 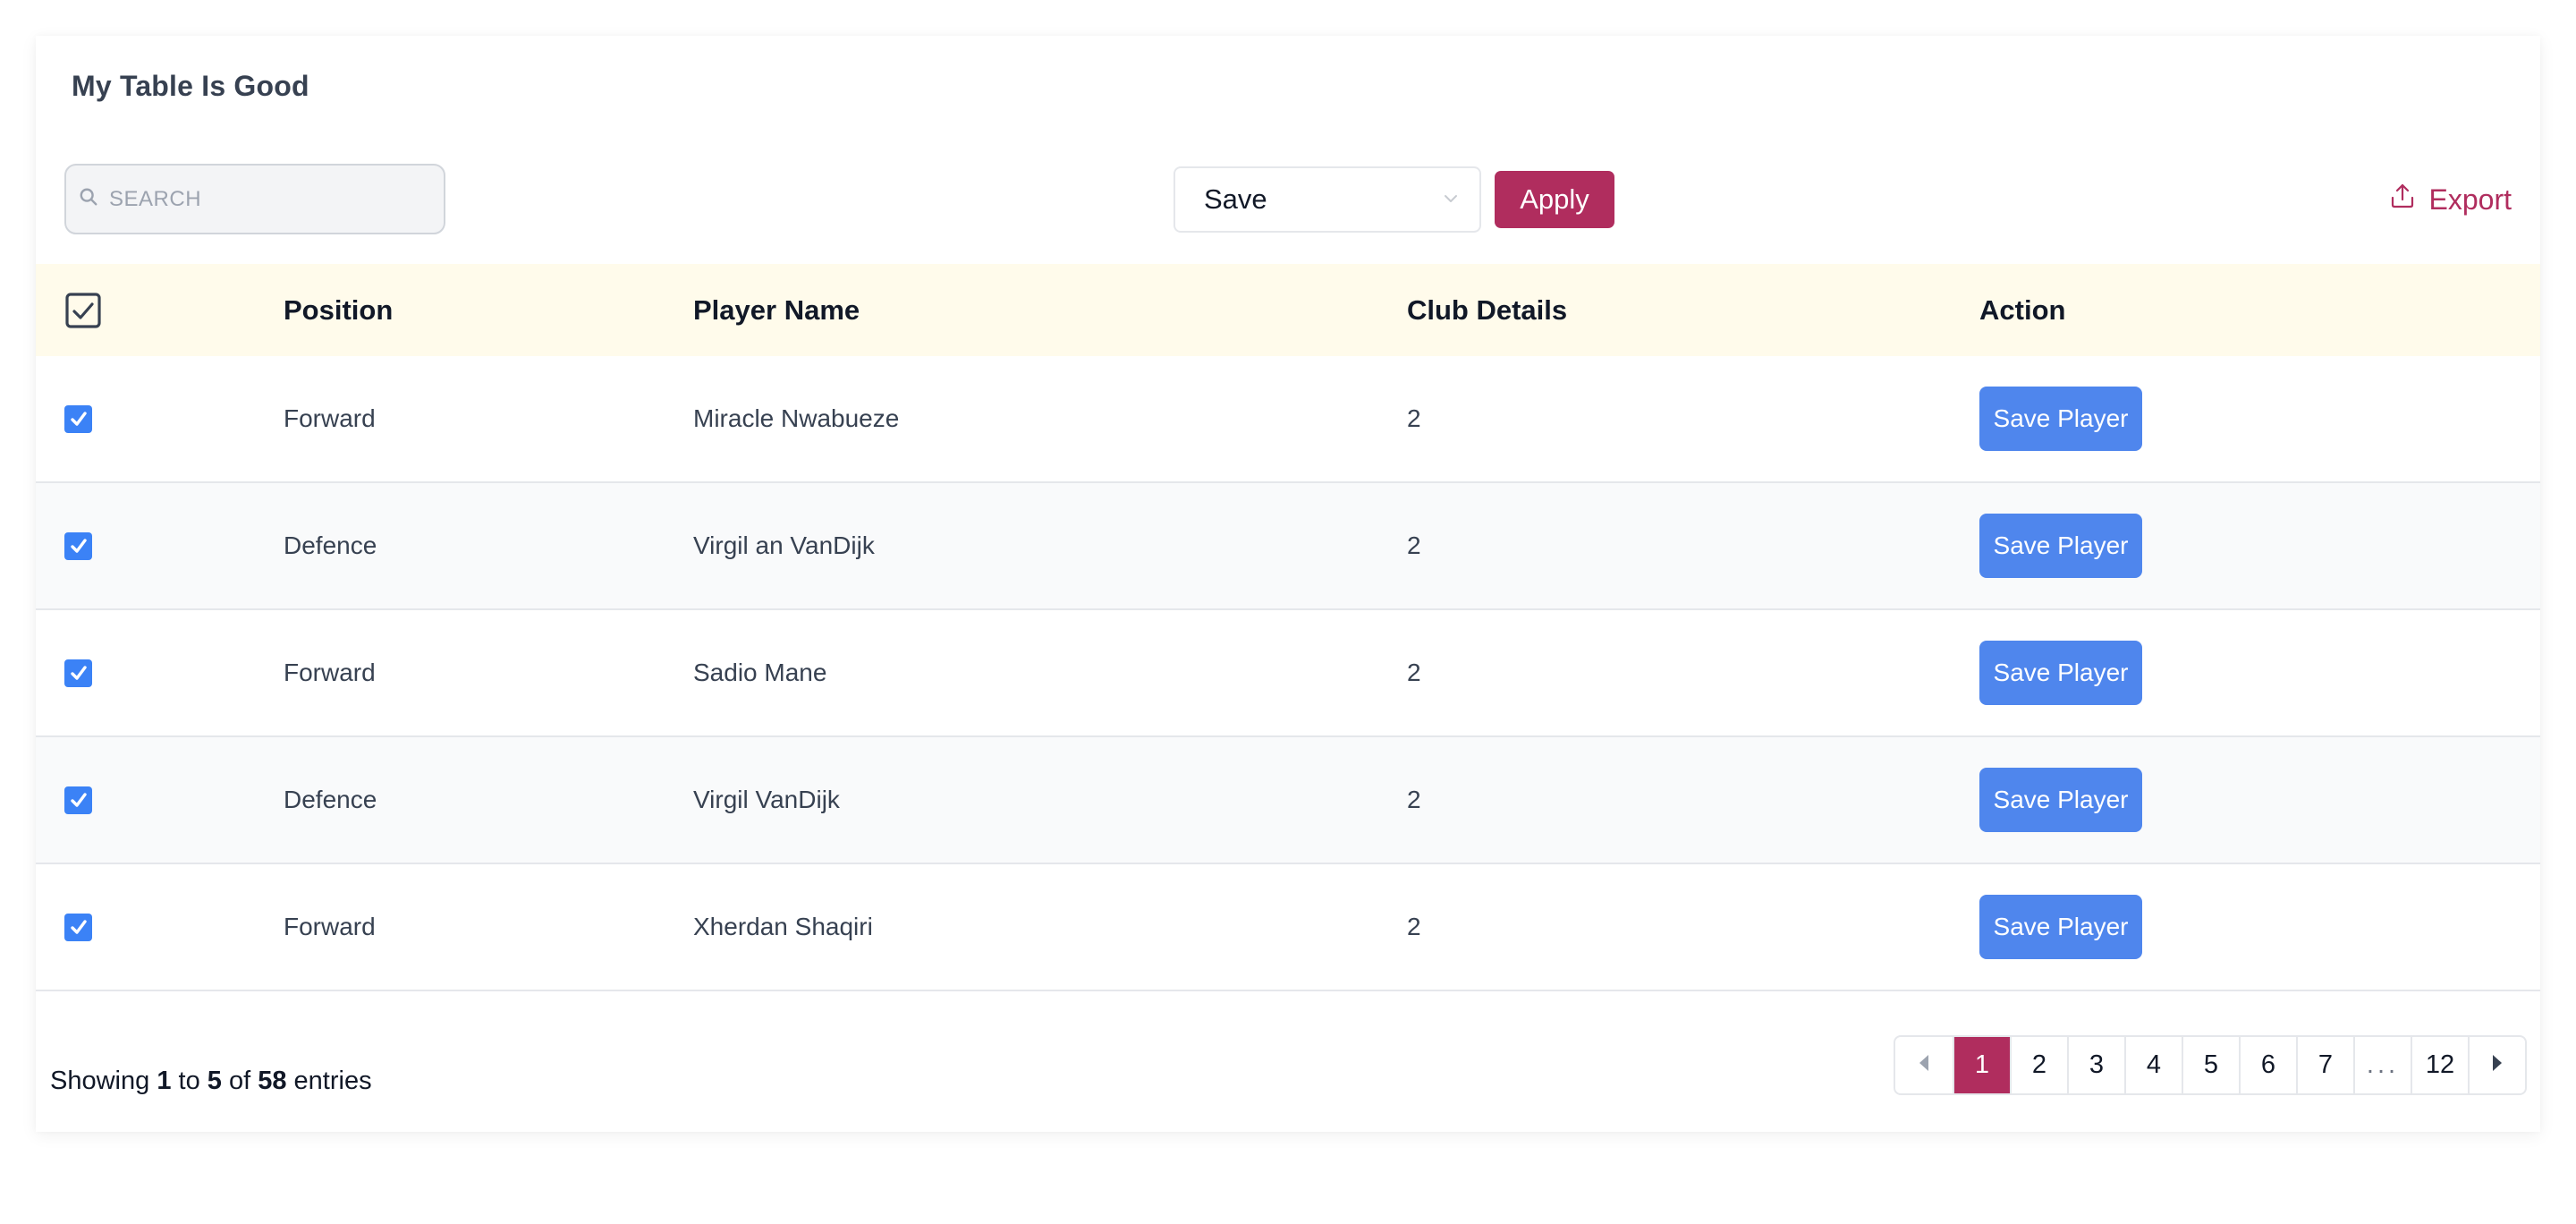 I want to click on table-row: Forward Miracle Nwabueze 2 Save Player, so click(x=1288, y=419).